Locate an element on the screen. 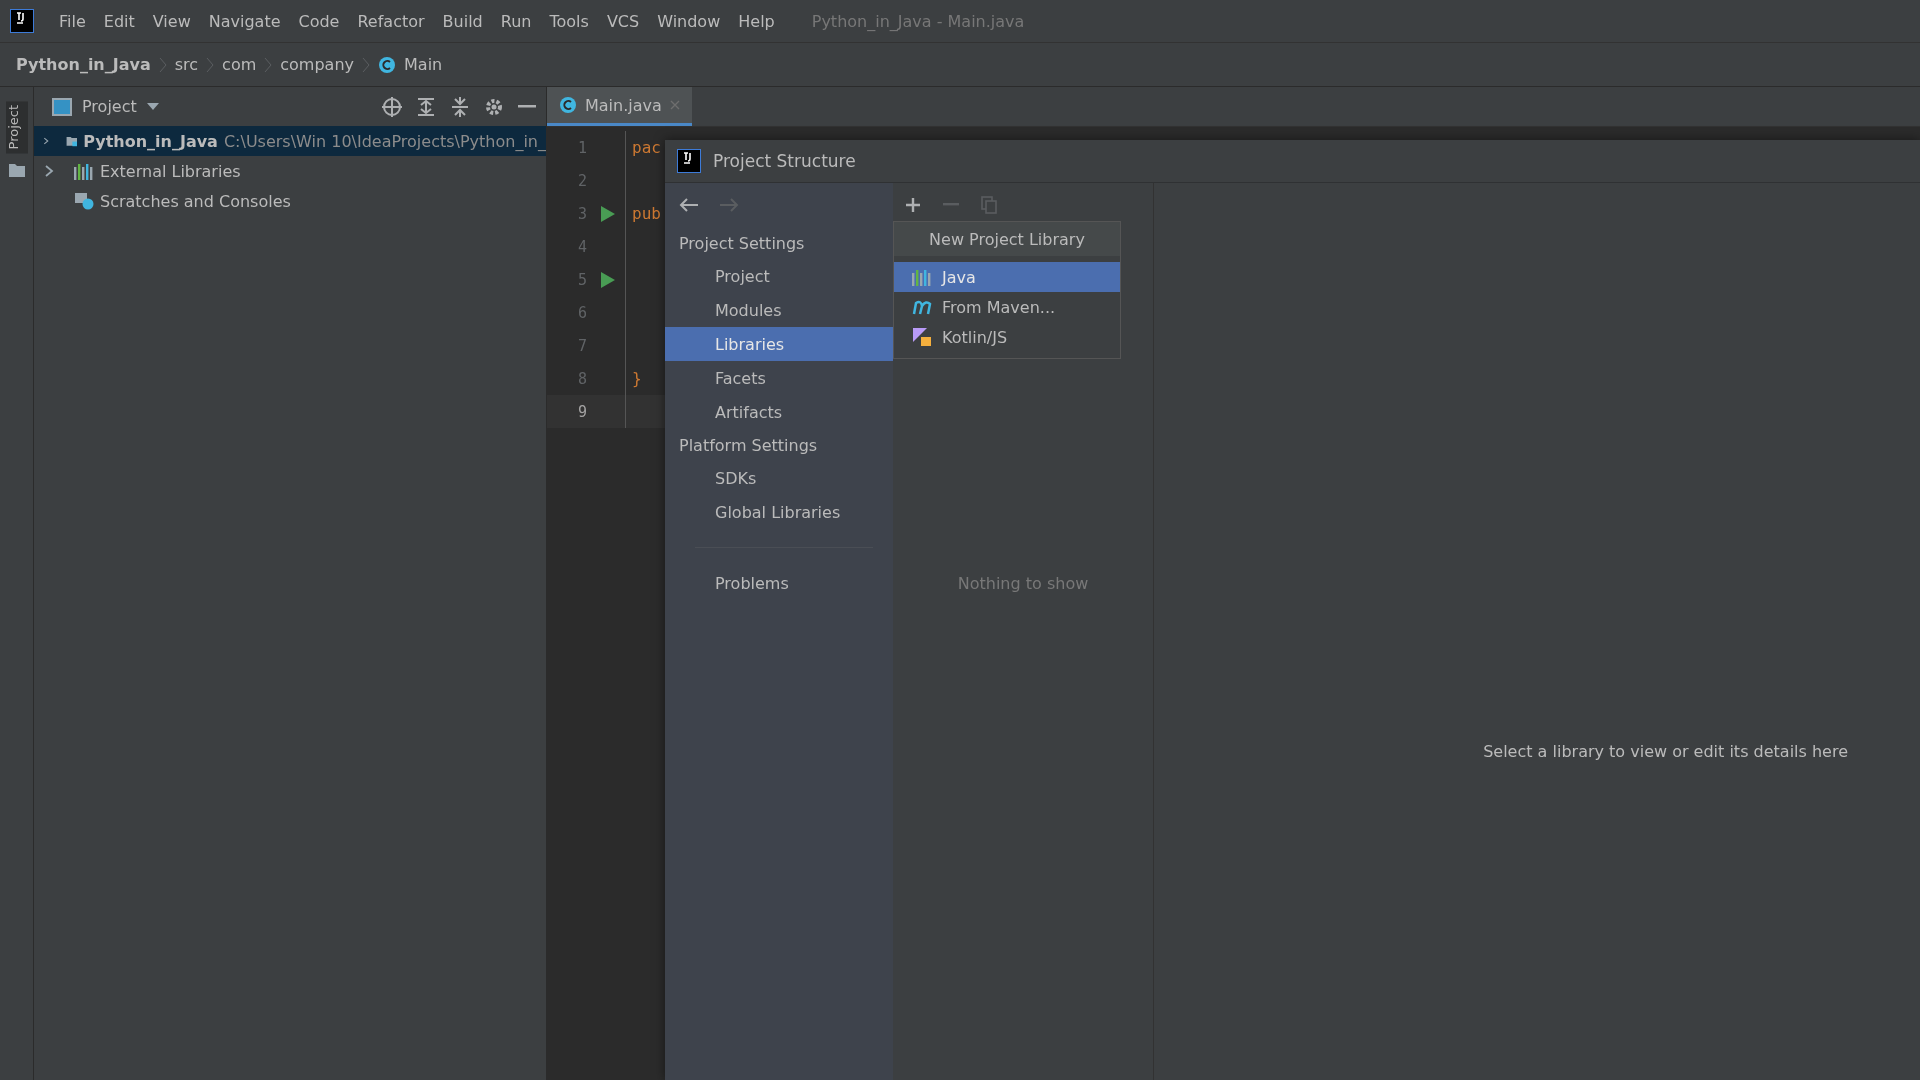  nav-item: Global Libraries is located at coordinates (779, 512).